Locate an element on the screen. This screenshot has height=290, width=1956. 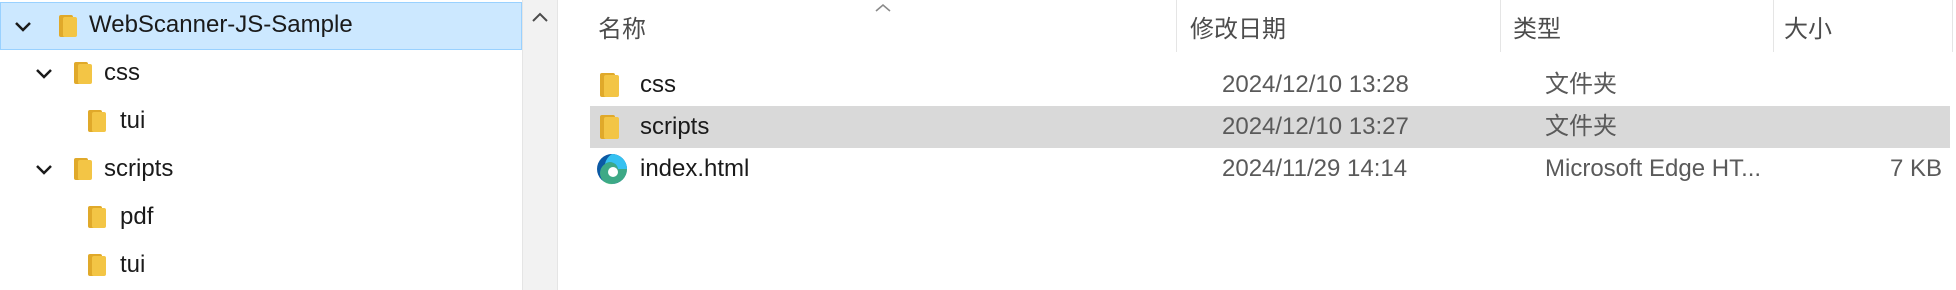
file-size: 7 KB is located at coordinates (1915, 168).